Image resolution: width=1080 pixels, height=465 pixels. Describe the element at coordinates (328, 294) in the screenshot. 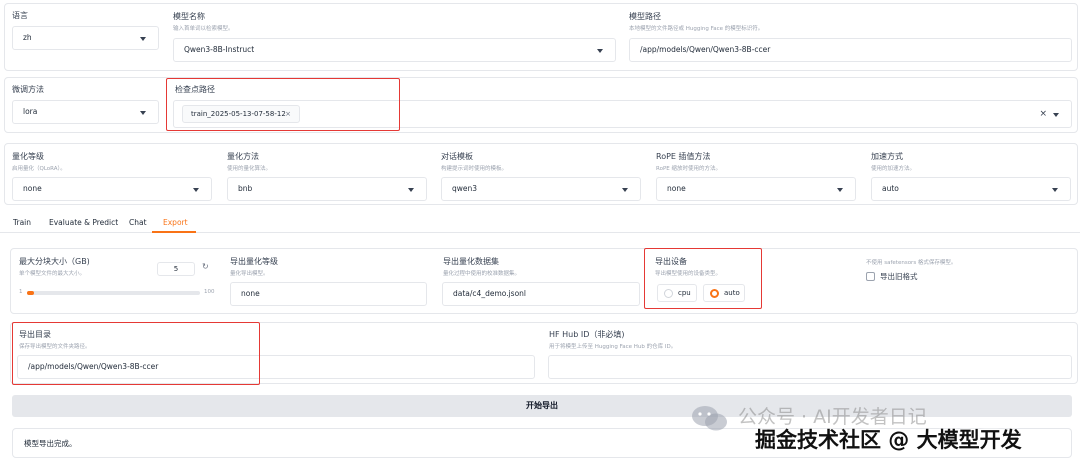

I see `export-quant-select: none` at that location.